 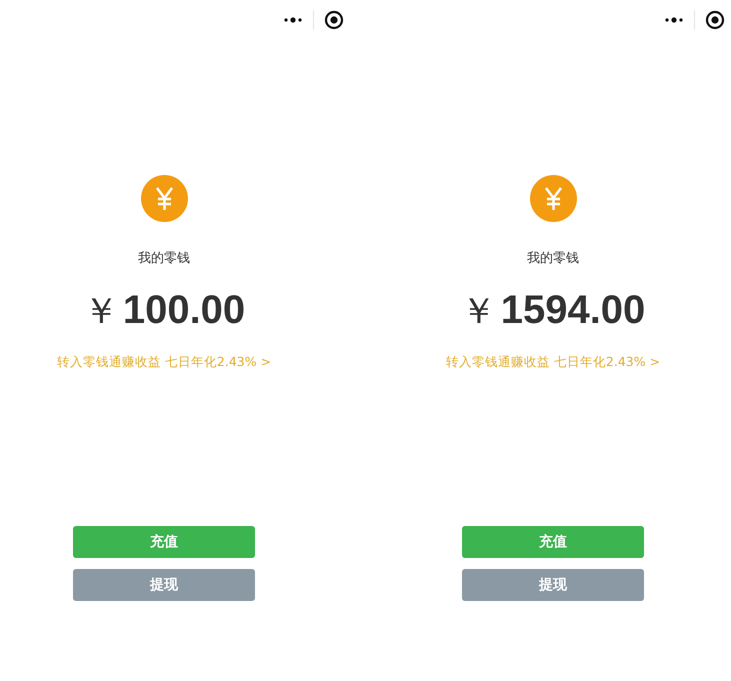 What do you see at coordinates (184, 310) in the screenshot?
I see `balance-amount: 100.00` at bounding box center [184, 310].